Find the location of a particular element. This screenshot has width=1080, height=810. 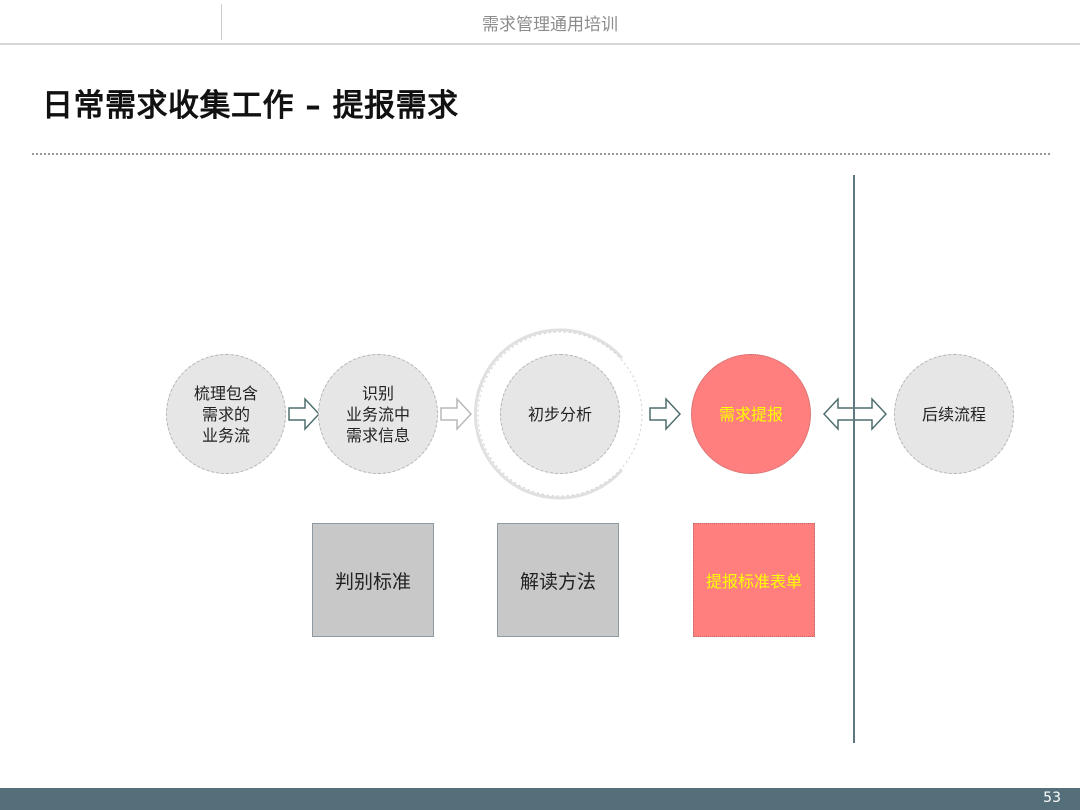

step-label-3: 初步分析 is located at coordinates (559, 414).